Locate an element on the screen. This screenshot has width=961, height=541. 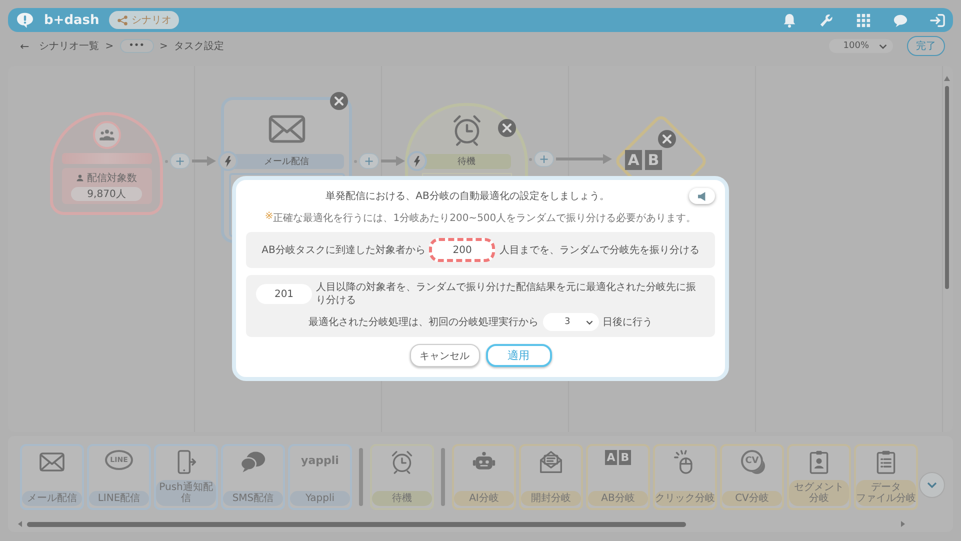
task-label: CV分岐 is located at coordinates (752, 498).